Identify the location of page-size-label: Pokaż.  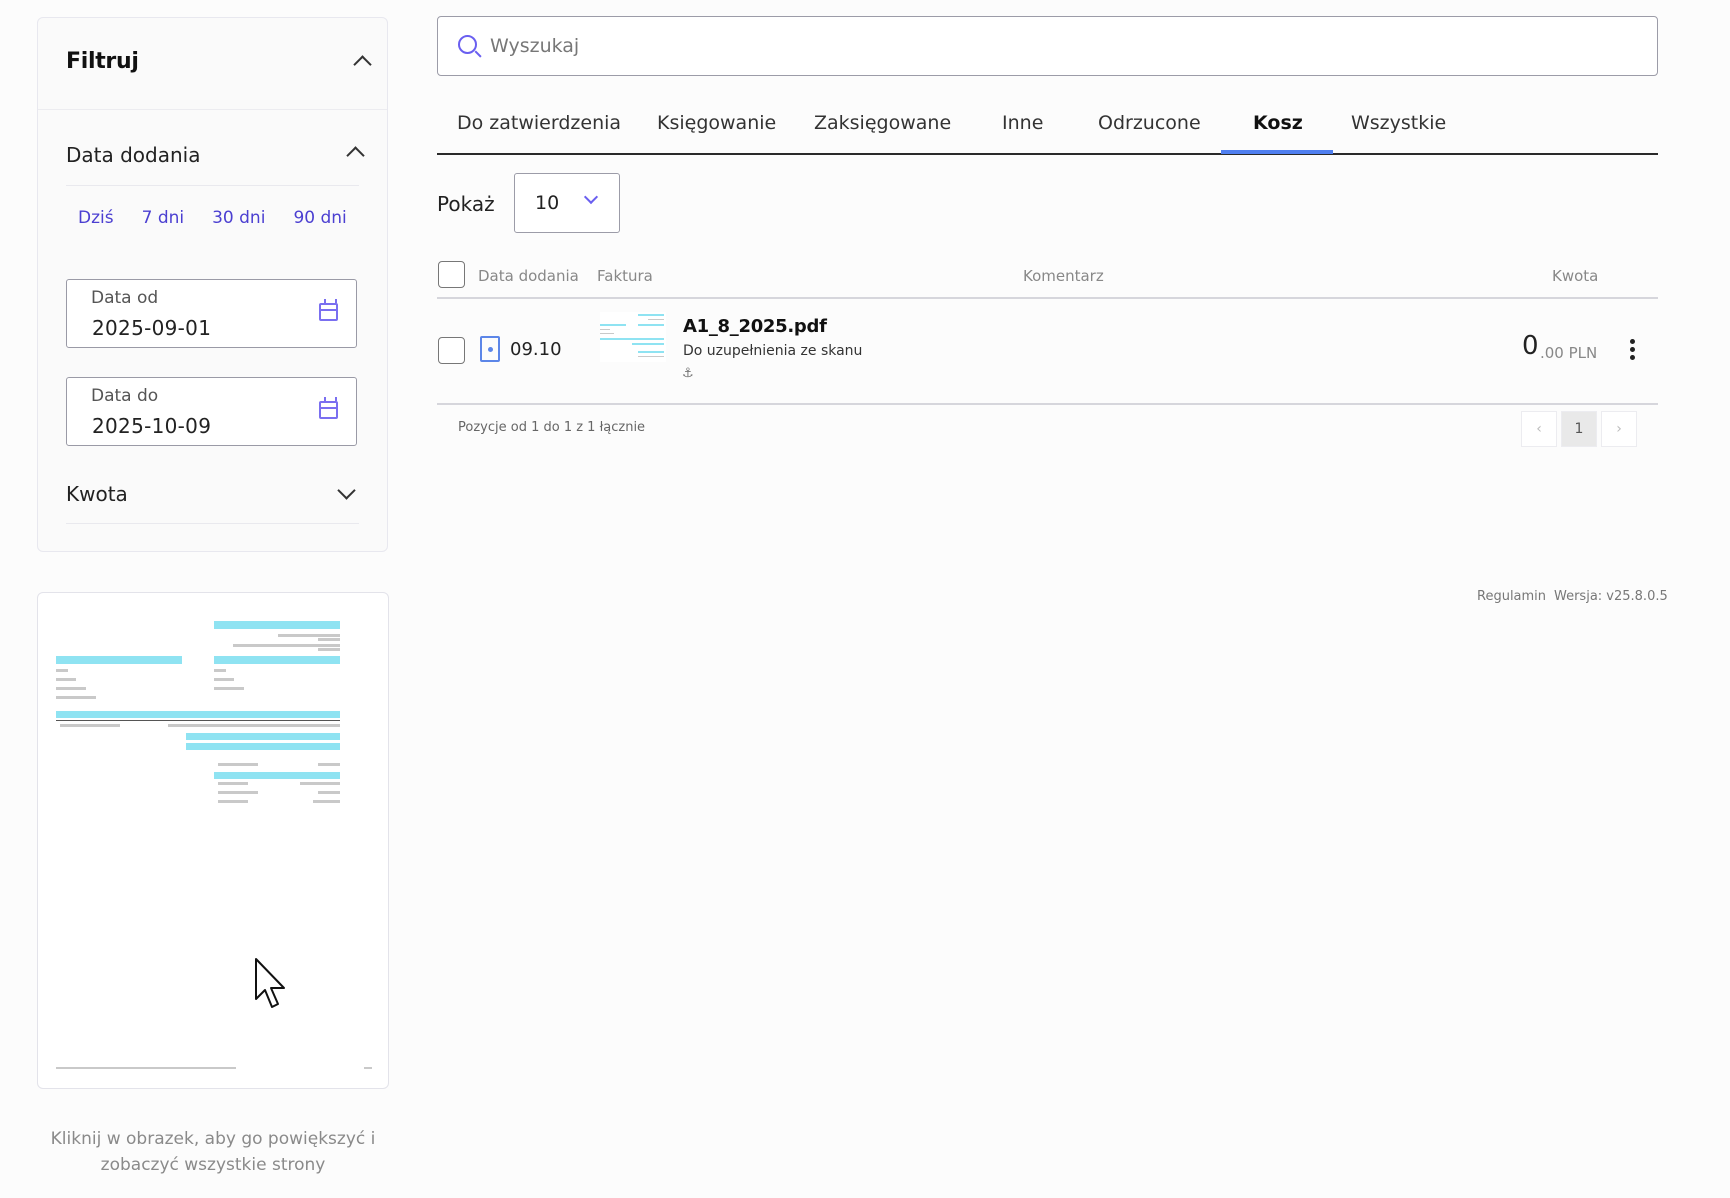
(466, 204).